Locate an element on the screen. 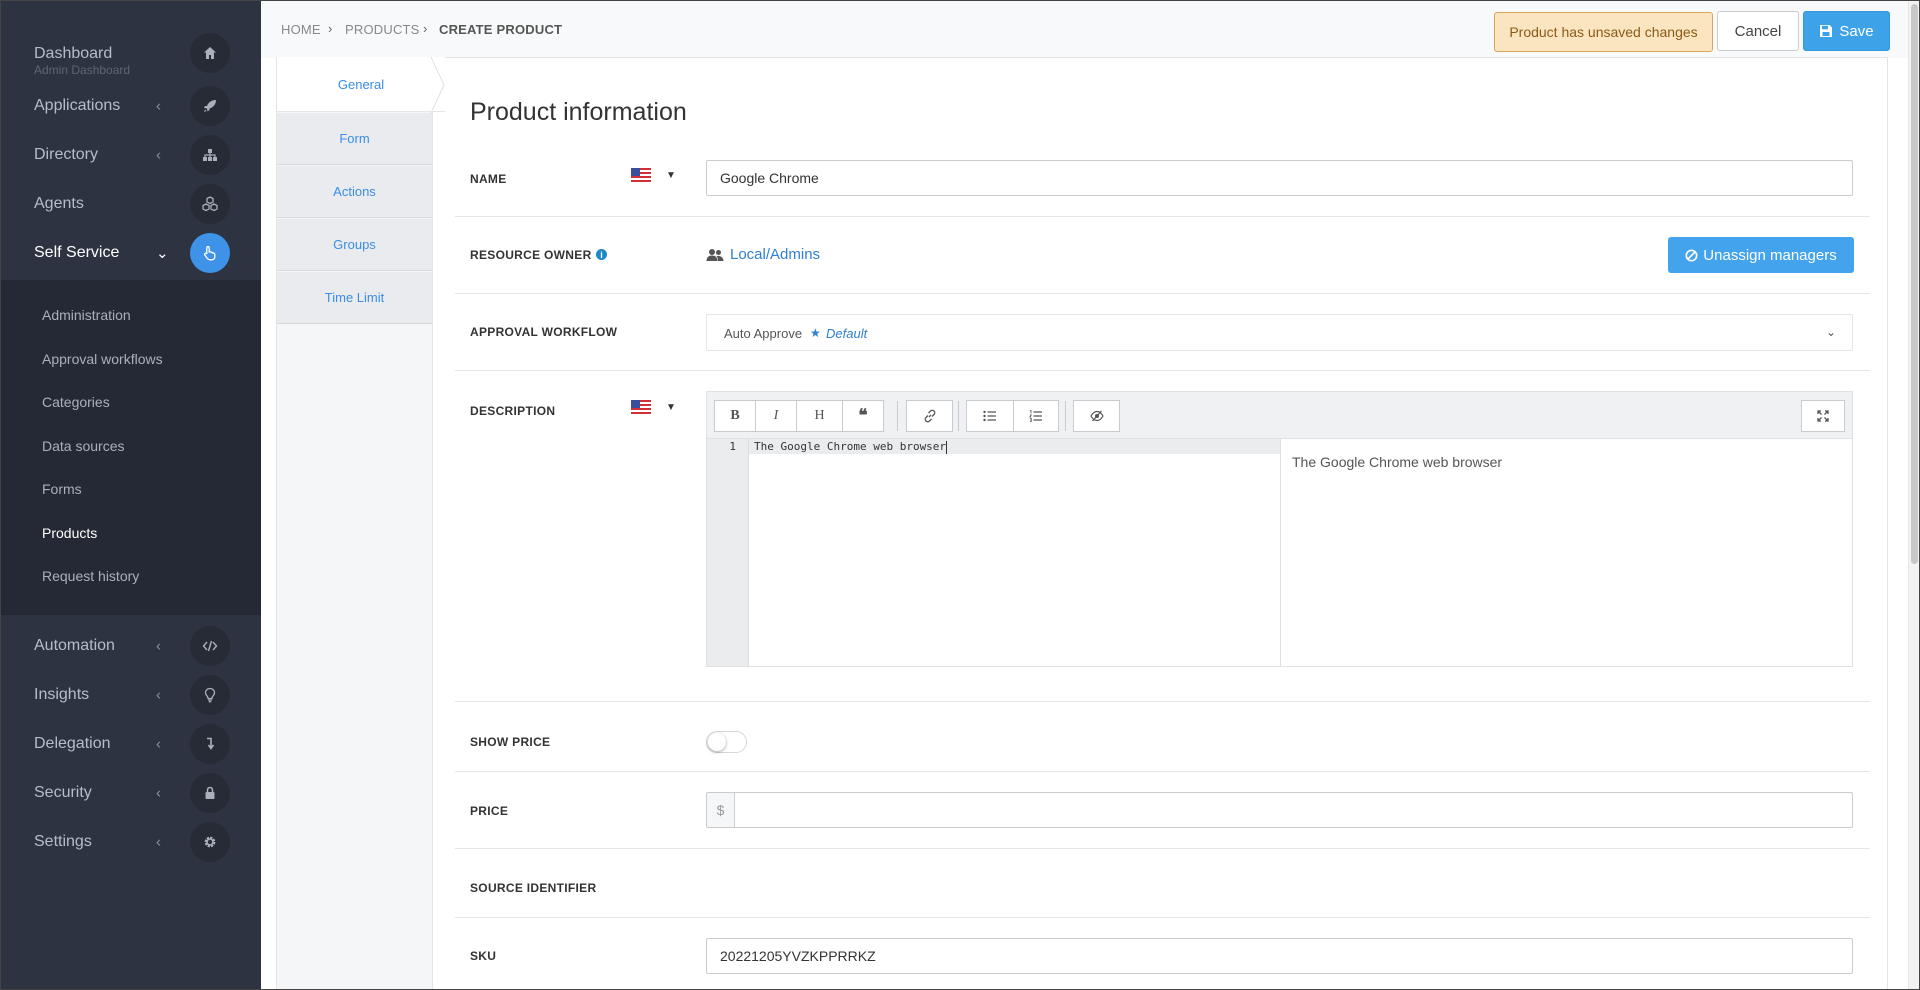 This screenshot has height=990, width=1920. italic-button: I is located at coordinates (776, 416).